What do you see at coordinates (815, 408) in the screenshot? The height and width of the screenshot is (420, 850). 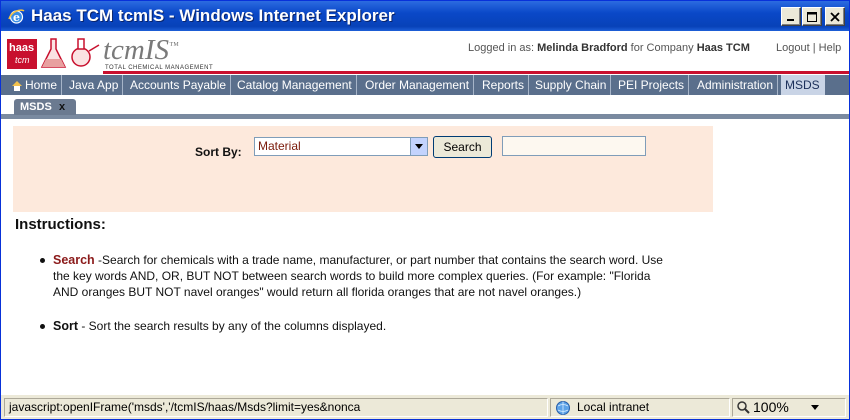 I see `chevron-down-icon` at bounding box center [815, 408].